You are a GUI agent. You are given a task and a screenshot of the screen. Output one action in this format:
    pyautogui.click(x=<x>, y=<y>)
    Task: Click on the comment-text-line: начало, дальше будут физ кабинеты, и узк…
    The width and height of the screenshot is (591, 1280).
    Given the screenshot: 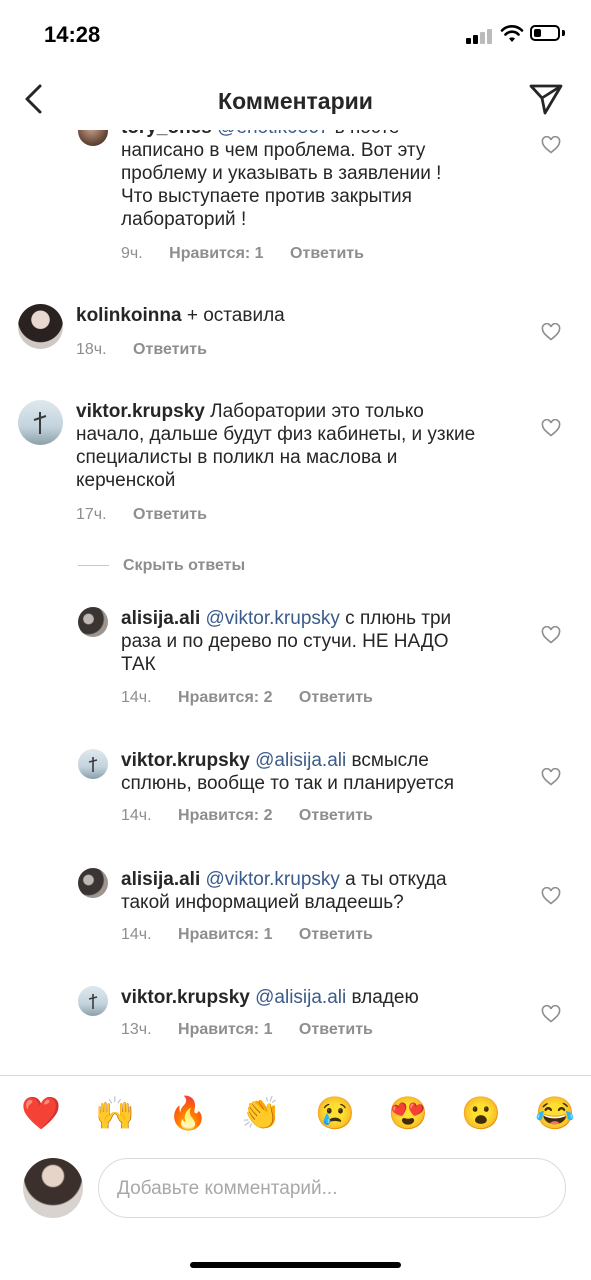 What is the action you would take?
    pyautogui.click(x=276, y=434)
    